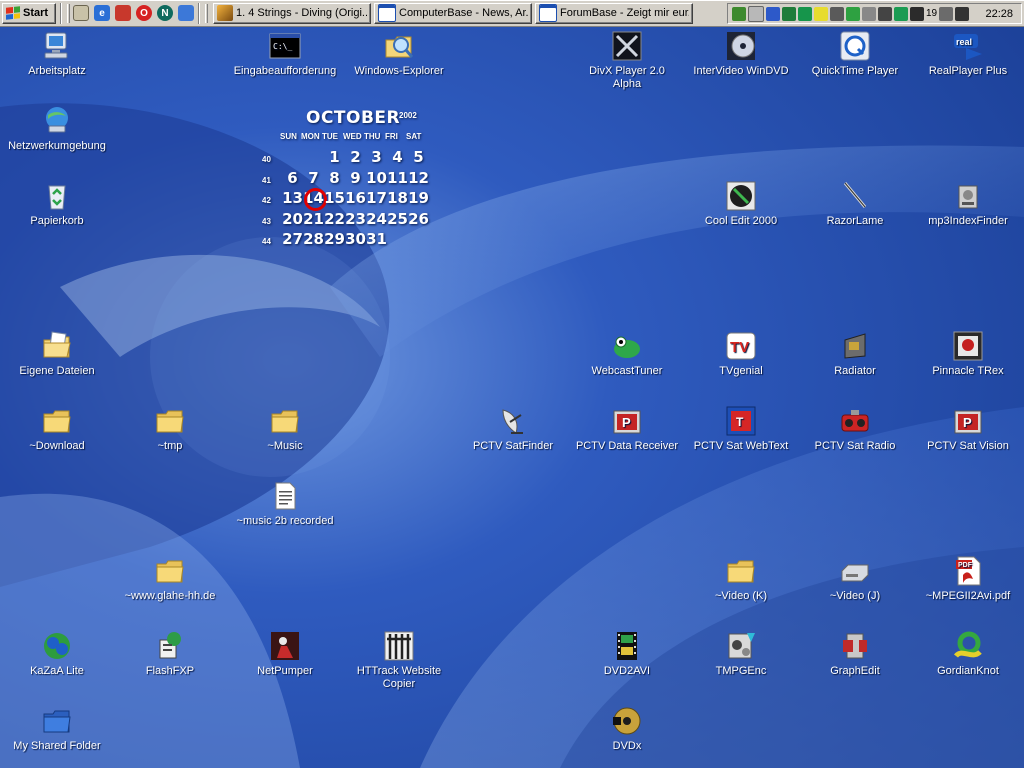 This screenshot has width=1024, height=768. Describe the element at coordinates (855, 654) in the screenshot. I see `desktop-icon-graphedit: GraphEdit` at that location.